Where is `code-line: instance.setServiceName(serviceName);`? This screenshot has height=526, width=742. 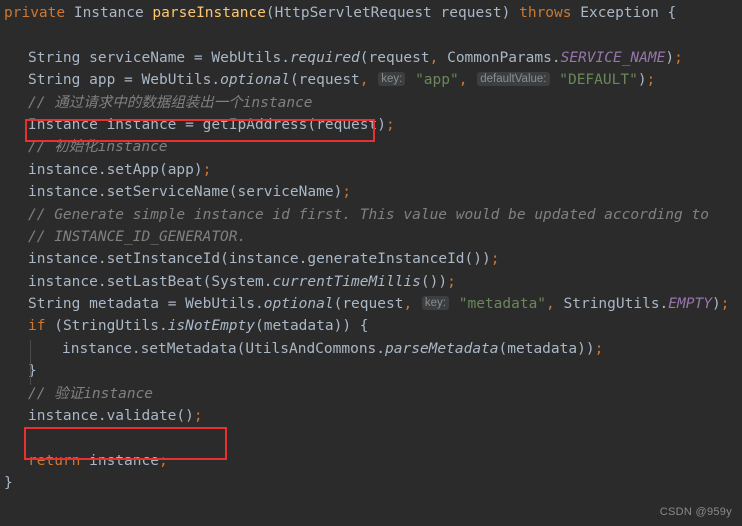 code-line: instance.setServiceName(serviceName); is located at coordinates (371, 192).